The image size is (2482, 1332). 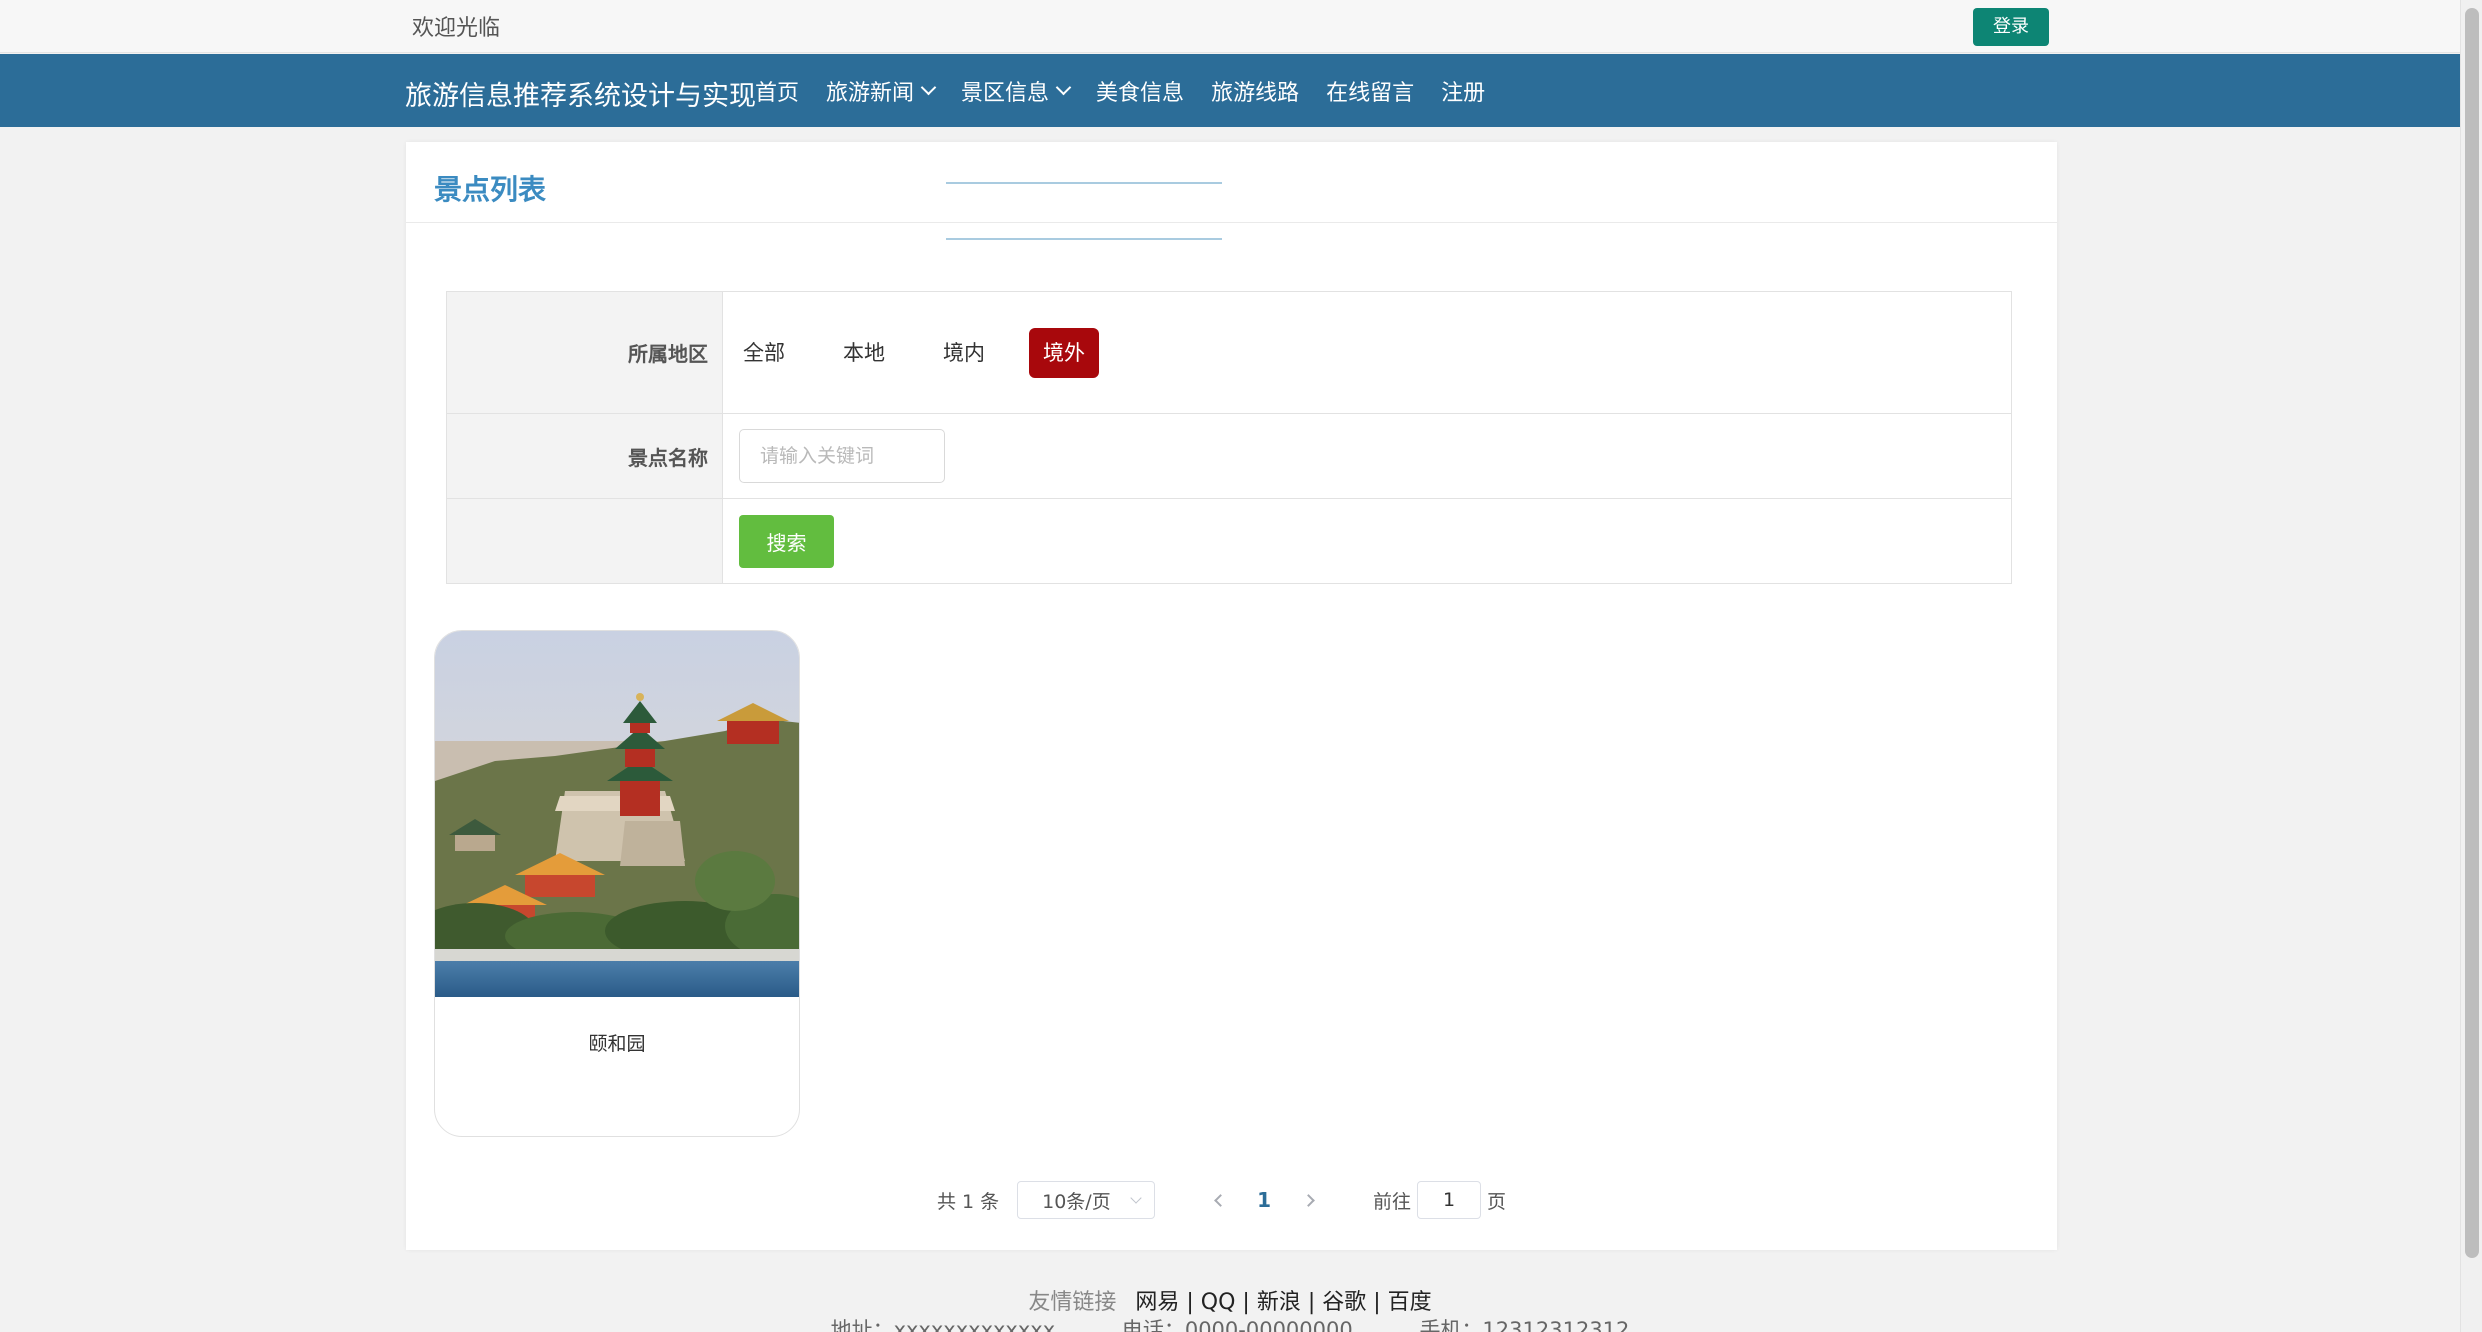 What do you see at coordinates (786, 541) in the screenshot?
I see `search-button: 搜索` at bounding box center [786, 541].